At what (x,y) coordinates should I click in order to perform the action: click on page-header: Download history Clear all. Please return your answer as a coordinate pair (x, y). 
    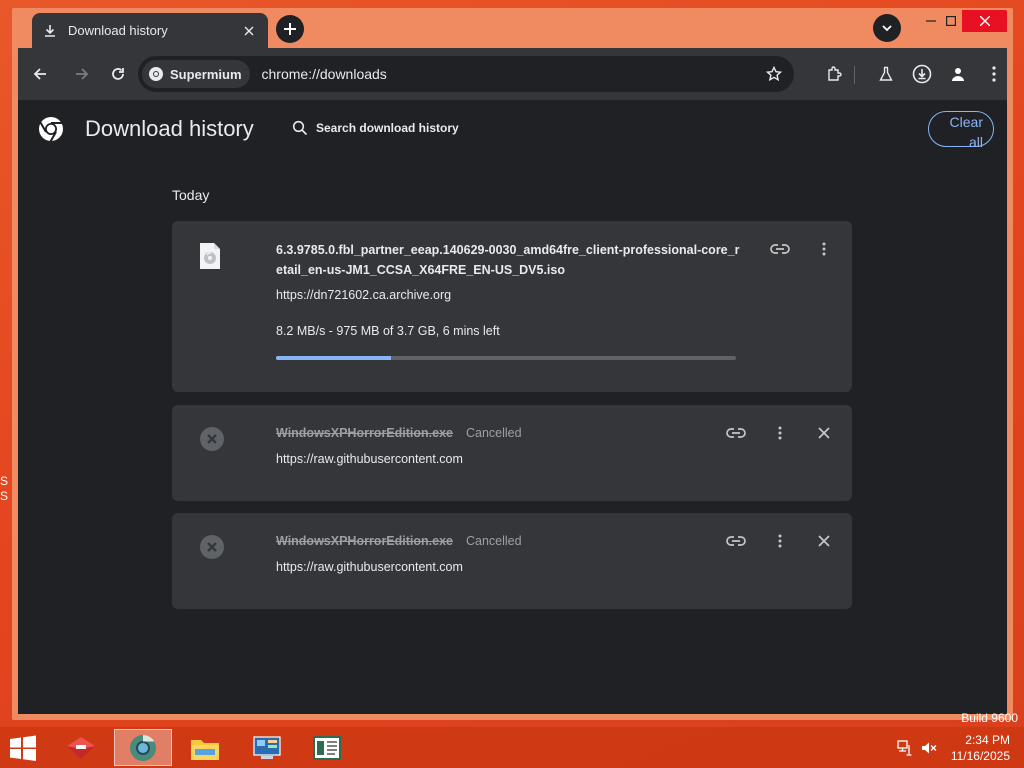
    Looking at the image, I should click on (512, 129).